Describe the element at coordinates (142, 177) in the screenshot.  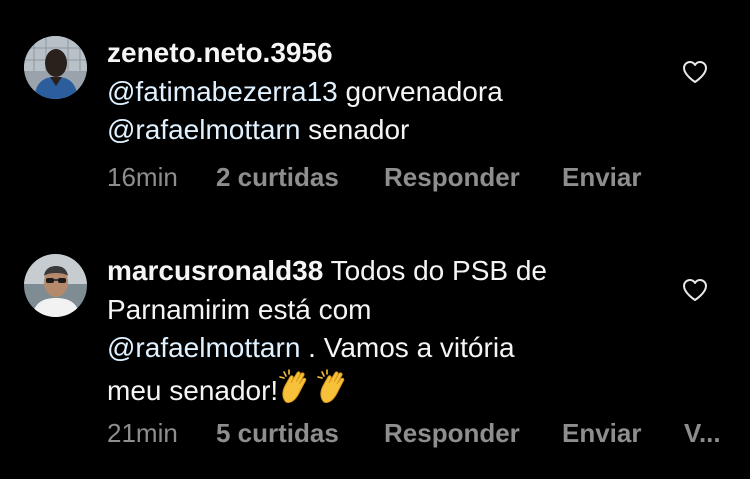
I see `timestamp: 16min` at that location.